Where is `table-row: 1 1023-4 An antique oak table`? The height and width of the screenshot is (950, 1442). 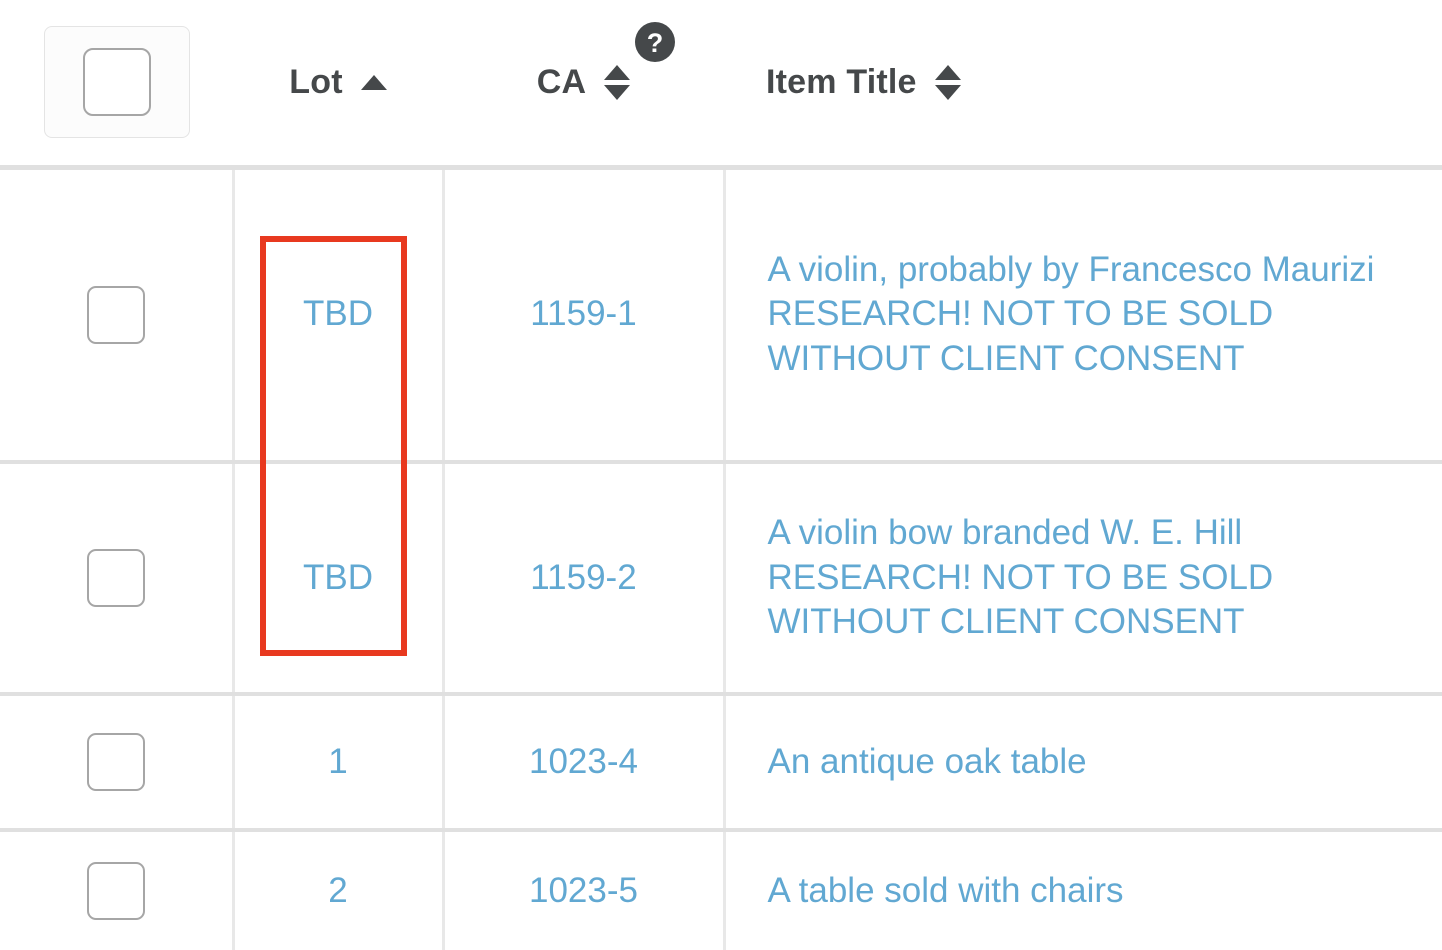 table-row: 1 1023-4 An antique oak table is located at coordinates (721, 763).